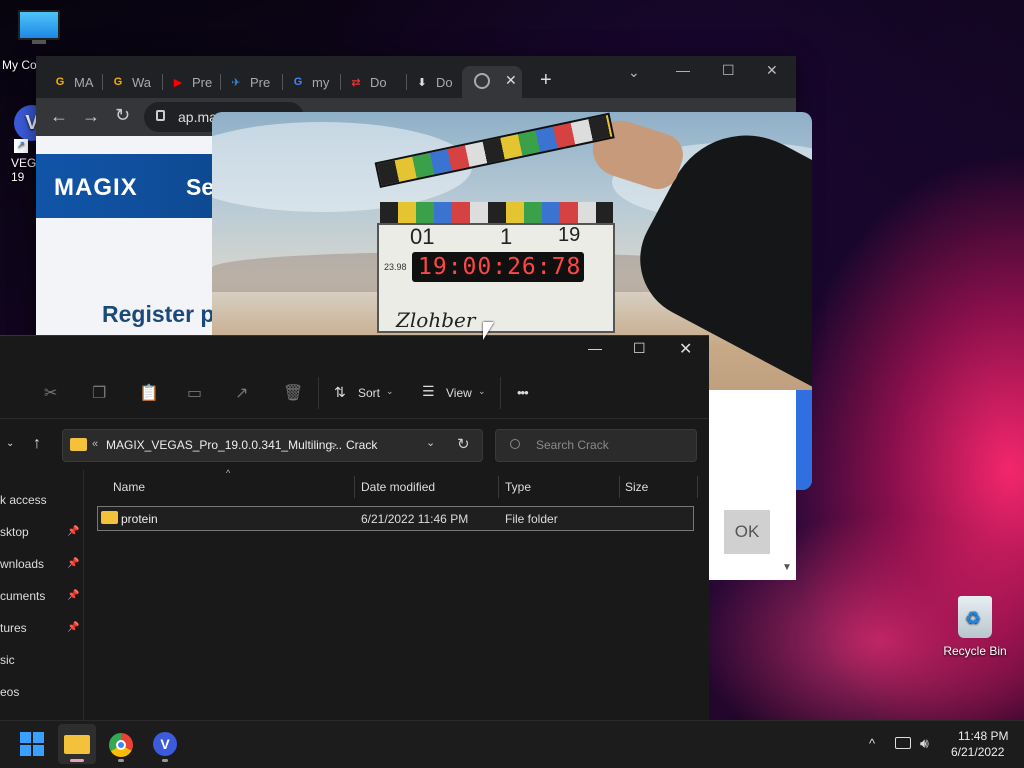  What do you see at coordinates (95, 444) in the screenshot?
I see `breadcrumb-prefix: «` at bounding box center [95, 444].